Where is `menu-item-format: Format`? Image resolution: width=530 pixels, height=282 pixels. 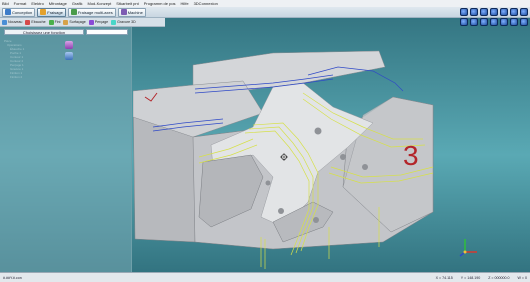
menu-item-format: Format is located at coordinates (20, 3).